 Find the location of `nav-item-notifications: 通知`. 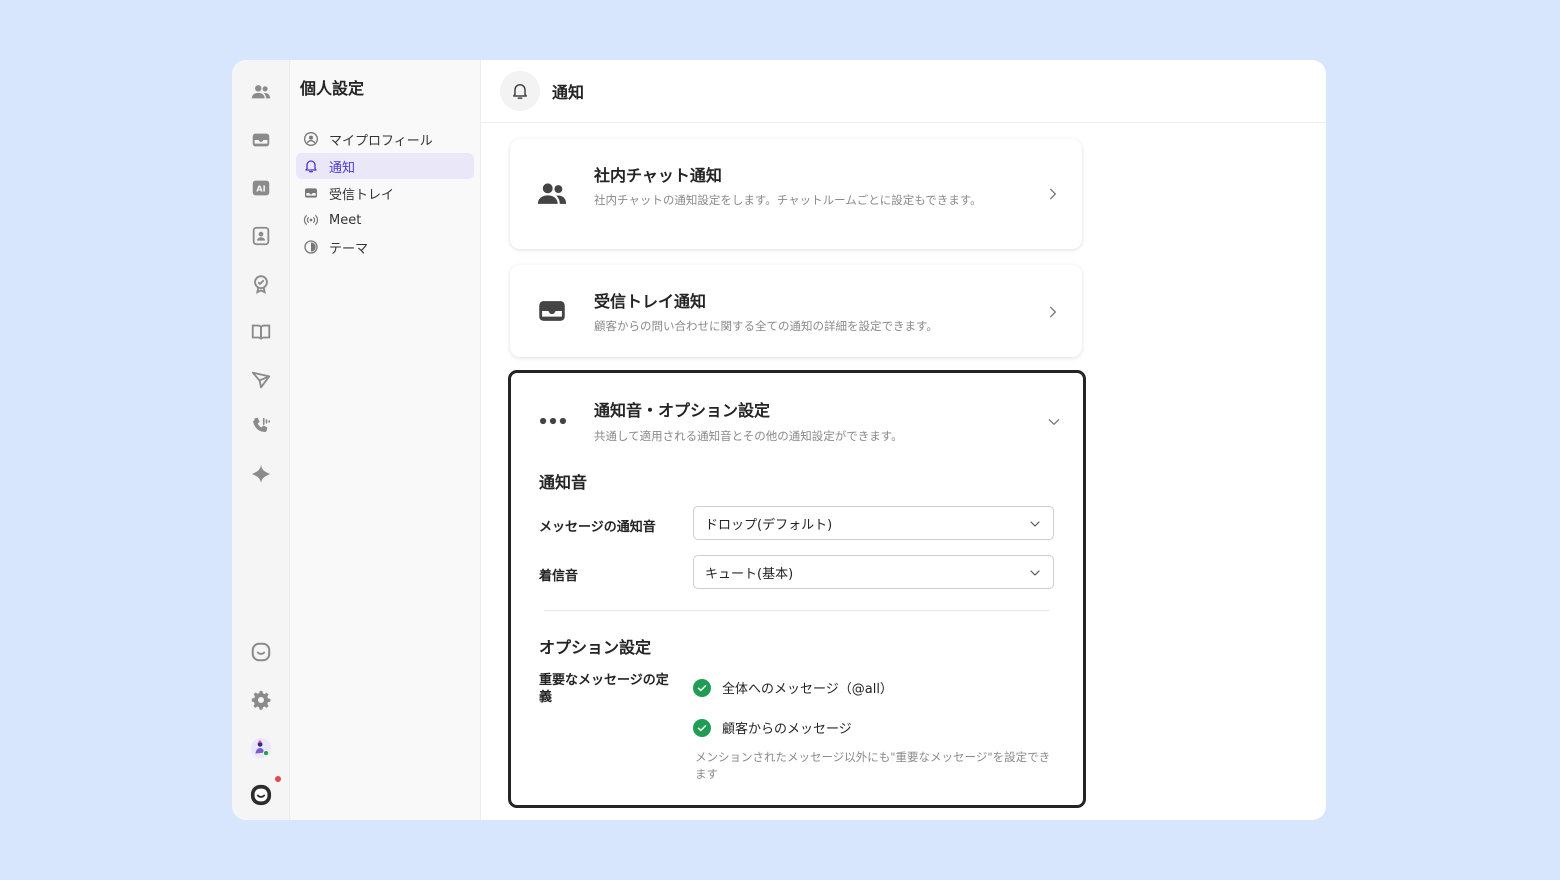

nav-item-notifications: 通知 is located at coordinates (385, 166).